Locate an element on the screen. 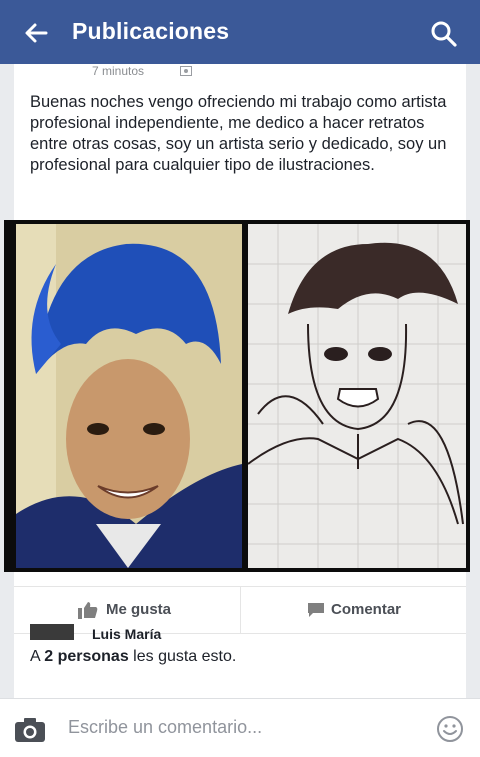  comment-label: Comentar is located at coordinates (366, 609).